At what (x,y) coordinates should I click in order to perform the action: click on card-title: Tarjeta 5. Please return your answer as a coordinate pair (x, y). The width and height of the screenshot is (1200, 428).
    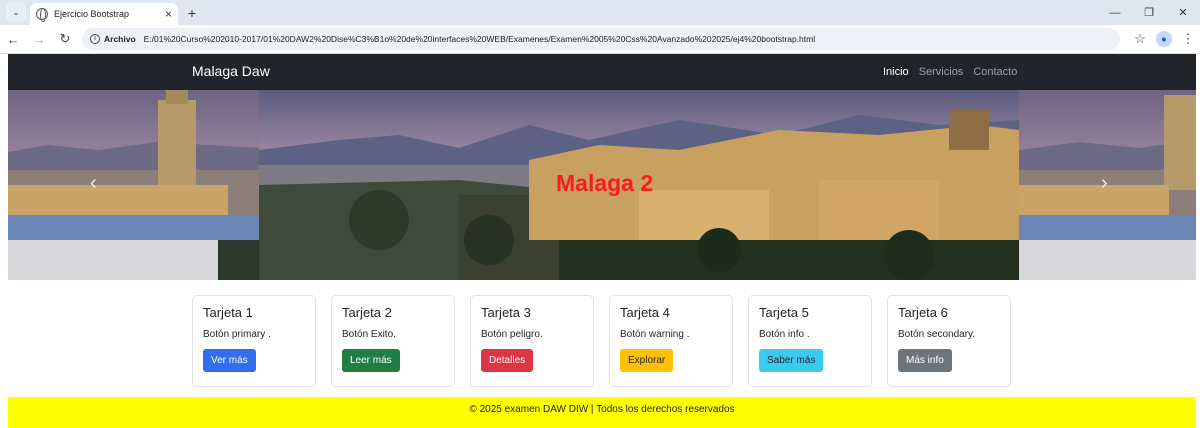
    Looking at the image, I should click on (784, 312).